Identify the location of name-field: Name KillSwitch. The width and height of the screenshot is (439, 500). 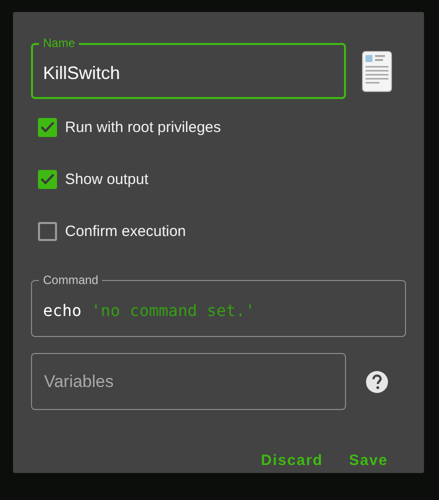
(188, 67).